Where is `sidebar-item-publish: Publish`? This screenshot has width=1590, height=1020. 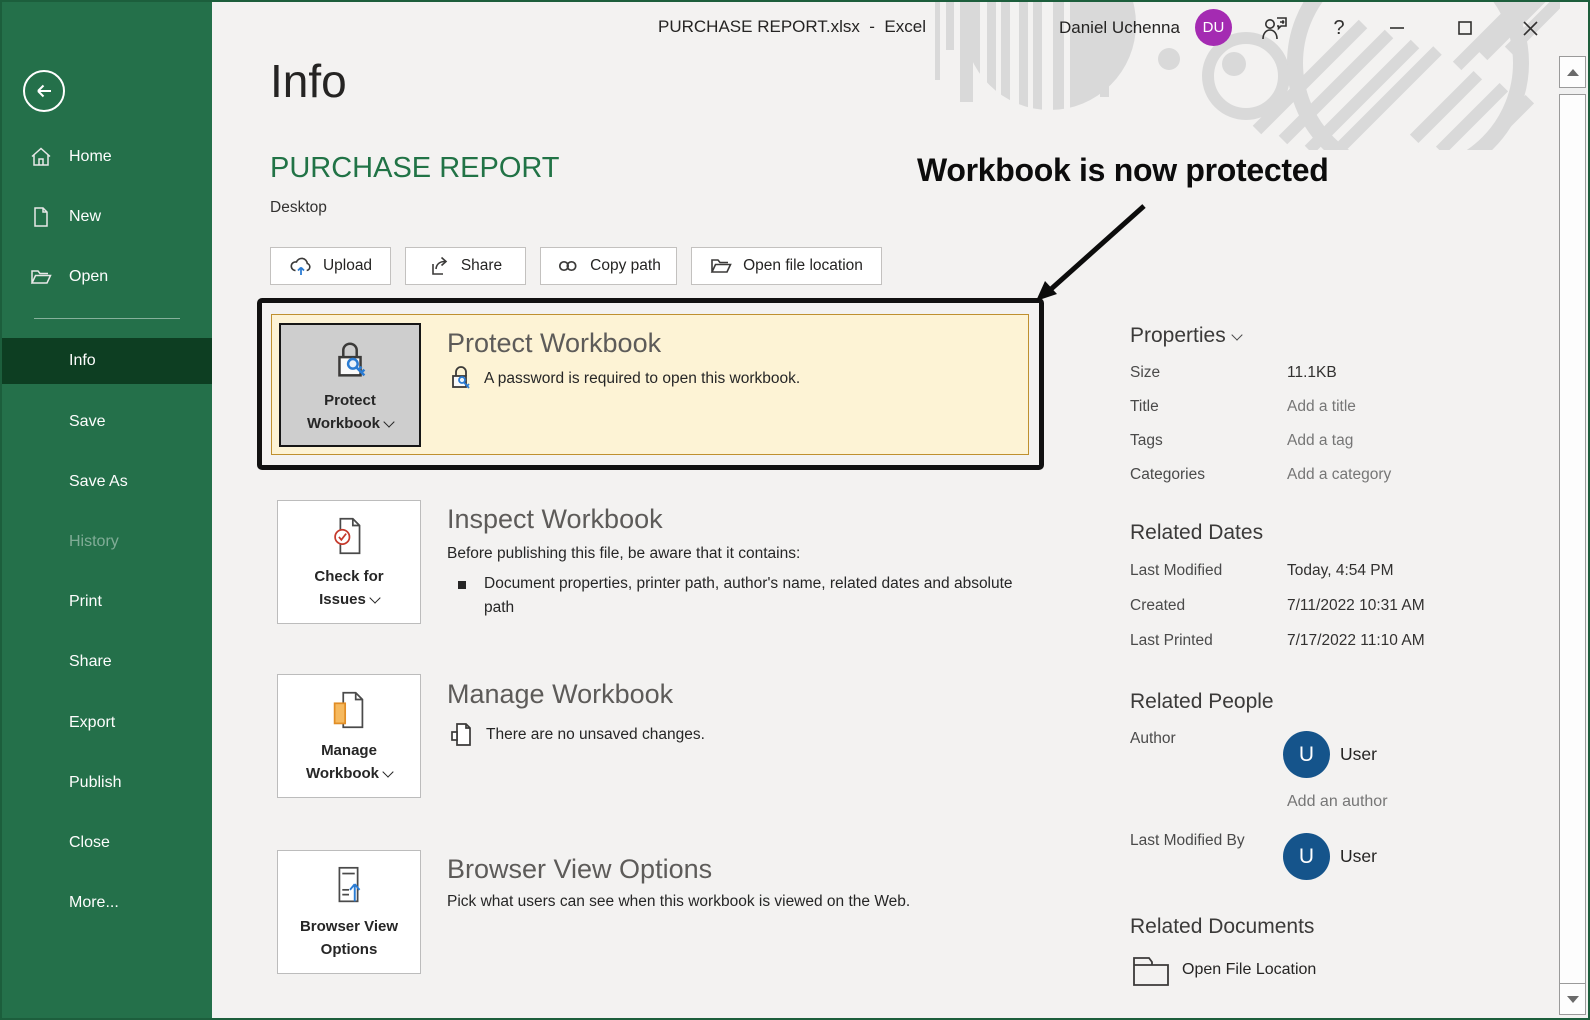
sidebar-item-publish: Publish is located at coordinates (107, 783).